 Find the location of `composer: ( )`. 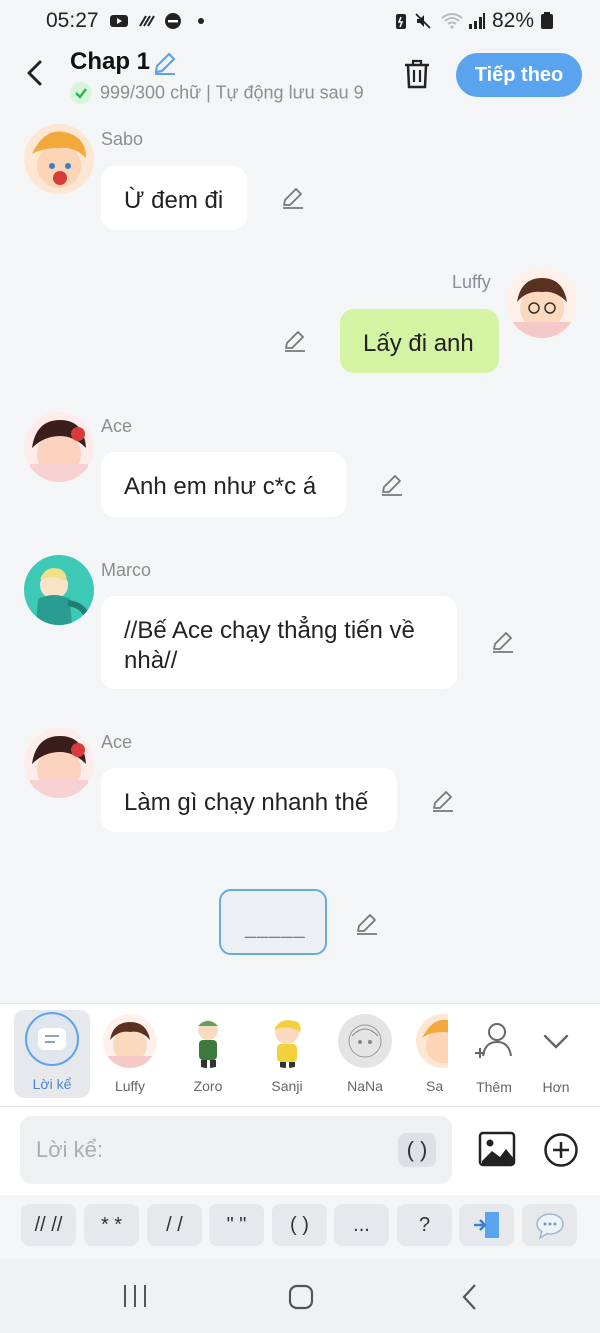

composer: ( ) is located at coordinates (300, 1151).